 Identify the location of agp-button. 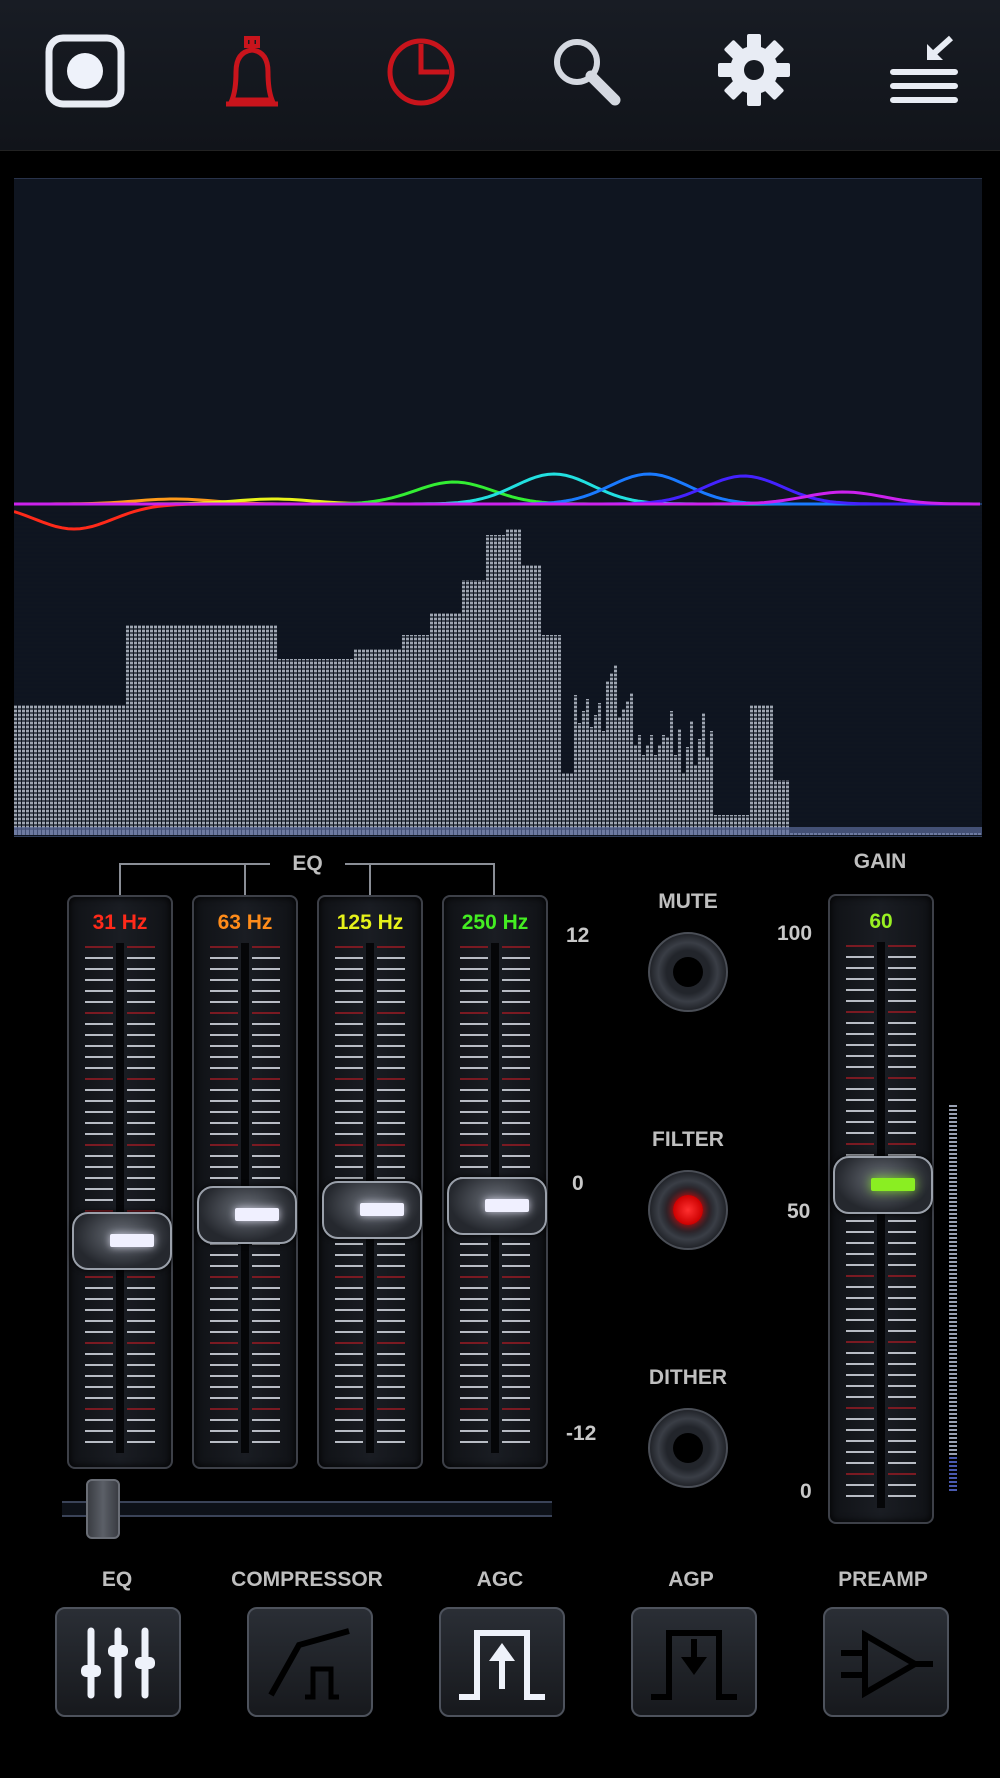
(694, 1662).